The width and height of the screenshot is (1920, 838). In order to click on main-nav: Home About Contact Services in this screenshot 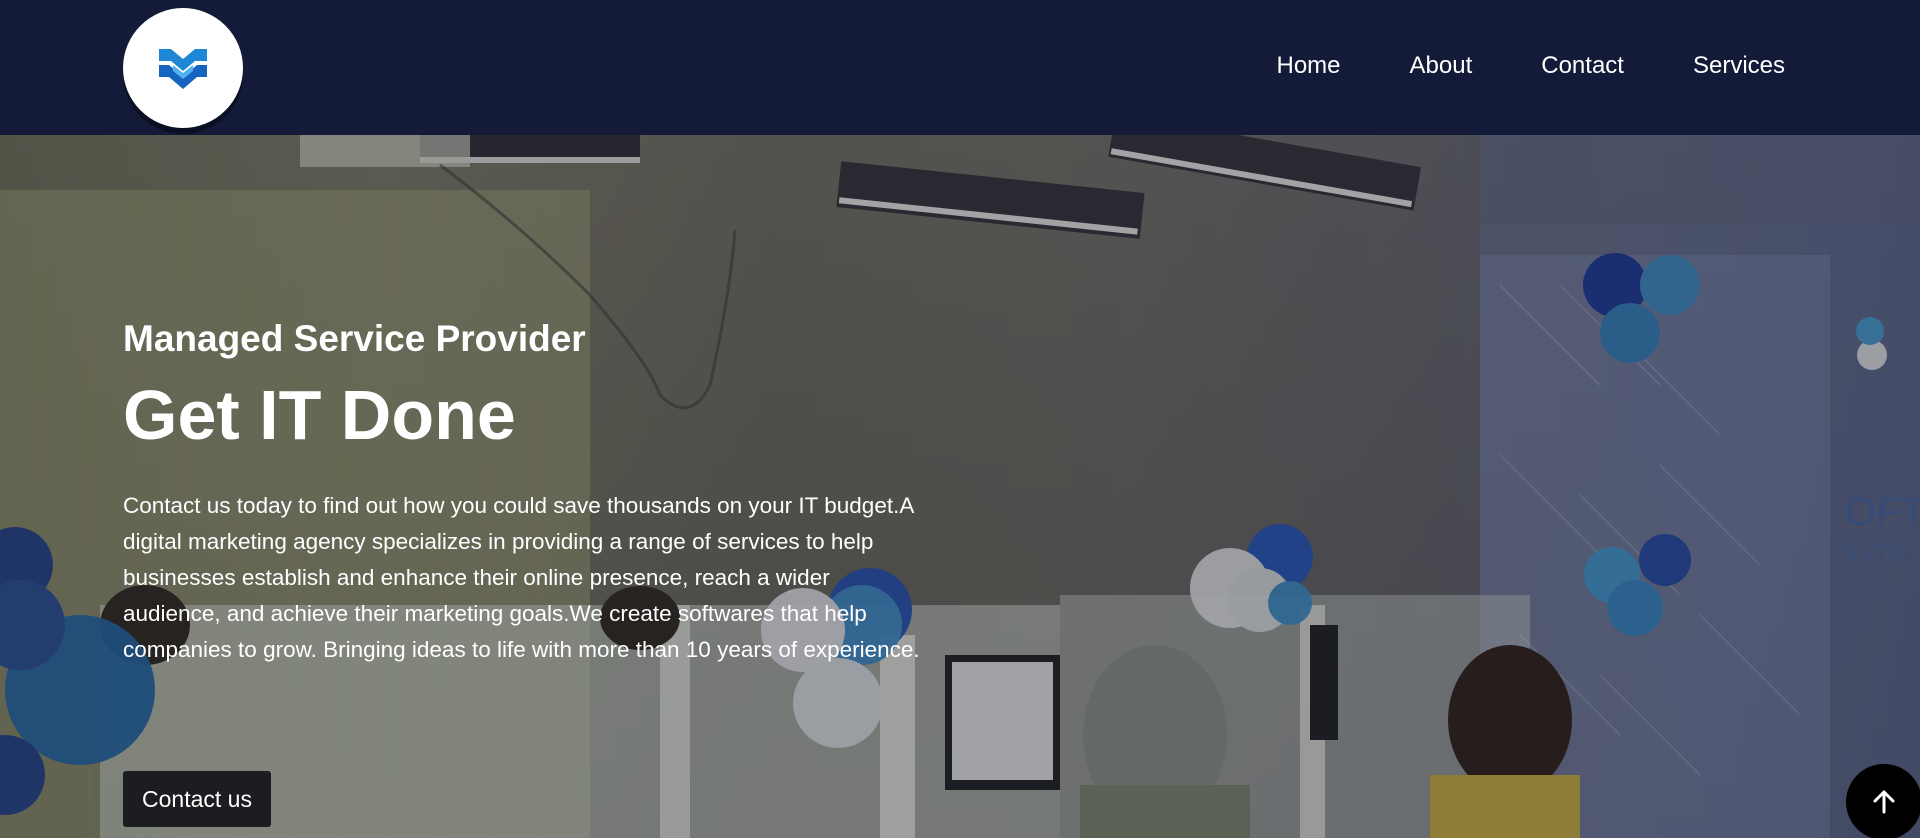, I will do `click(1531, 66)`.